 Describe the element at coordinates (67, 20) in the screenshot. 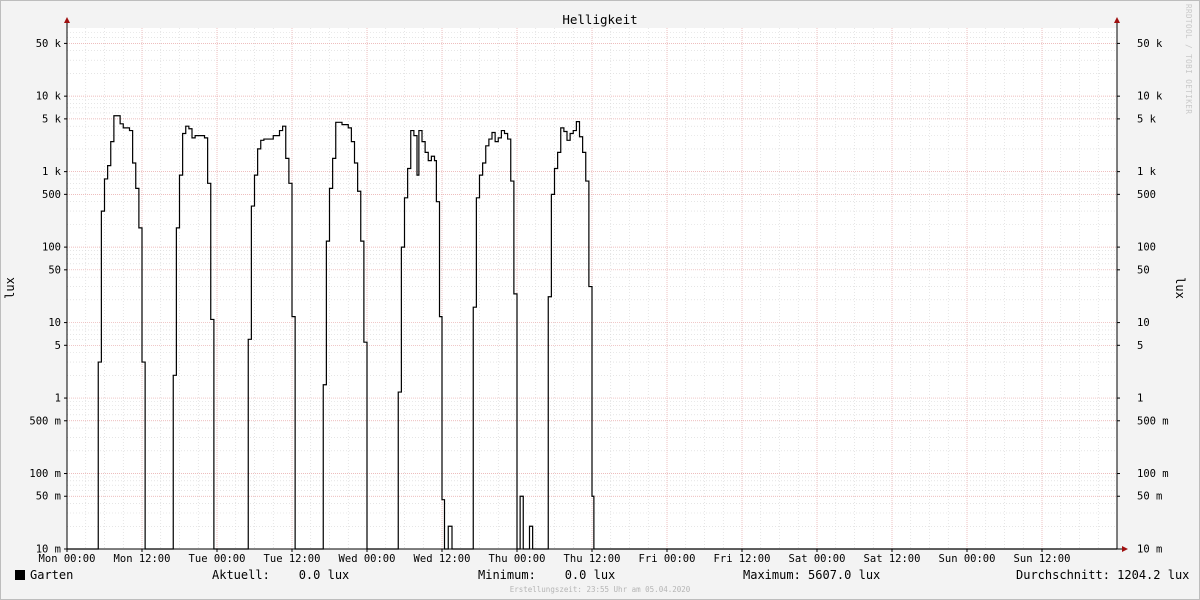

I see `y-axis-arrow-left` at that location.